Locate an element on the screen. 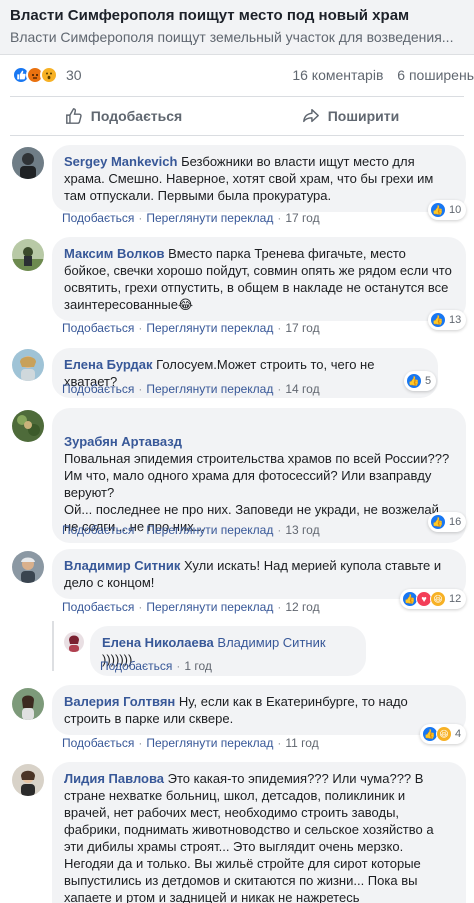  comment-meta: Подобається · Переглянути переклад · 14 год is located at coordinates (191, 389).